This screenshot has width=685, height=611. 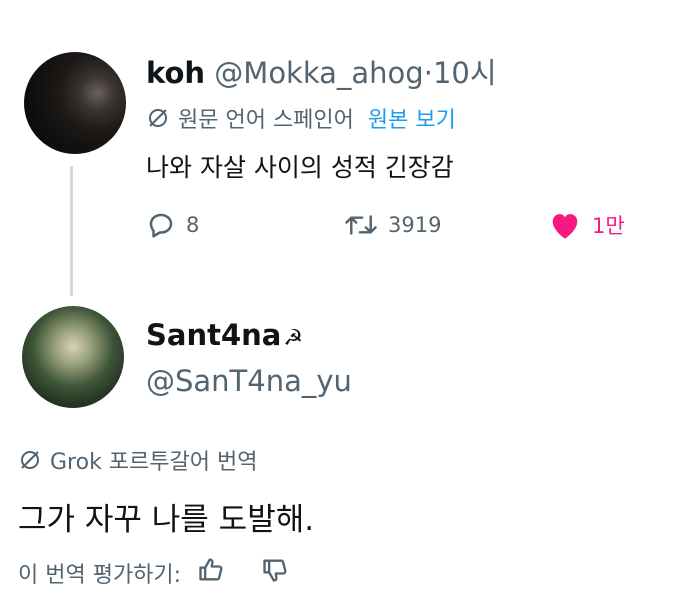 What do you see at coordinates (361, 225) in the screenshot?
I see `retweet-icon` at bounding box center [361, 225].